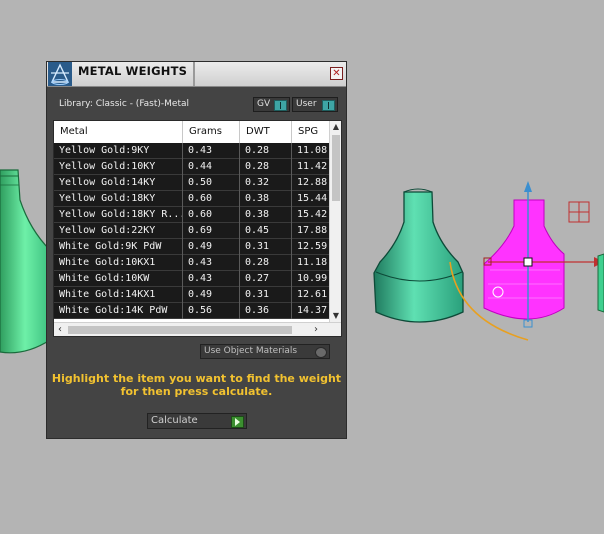 This screenshot has width=604, height=534. I want to click on column-header-spg: SPG, so click(312, 132).